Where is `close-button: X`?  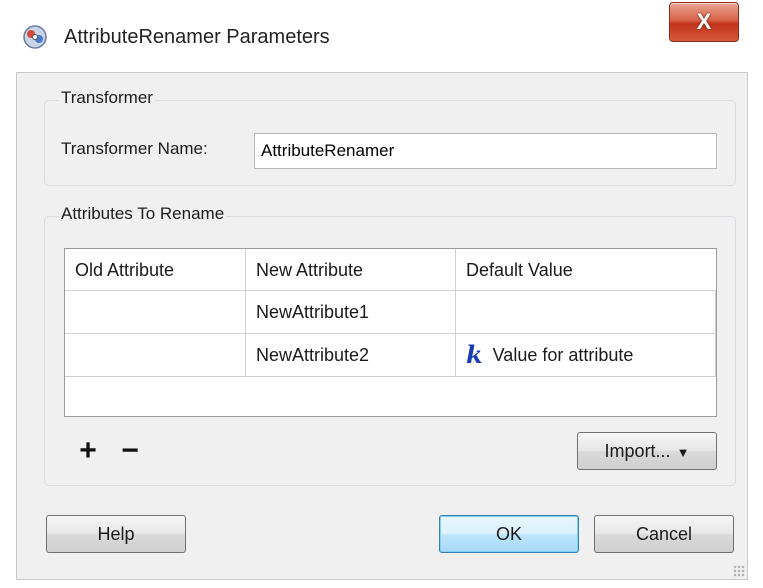 close-button: X is located at coordinates (704, 22).